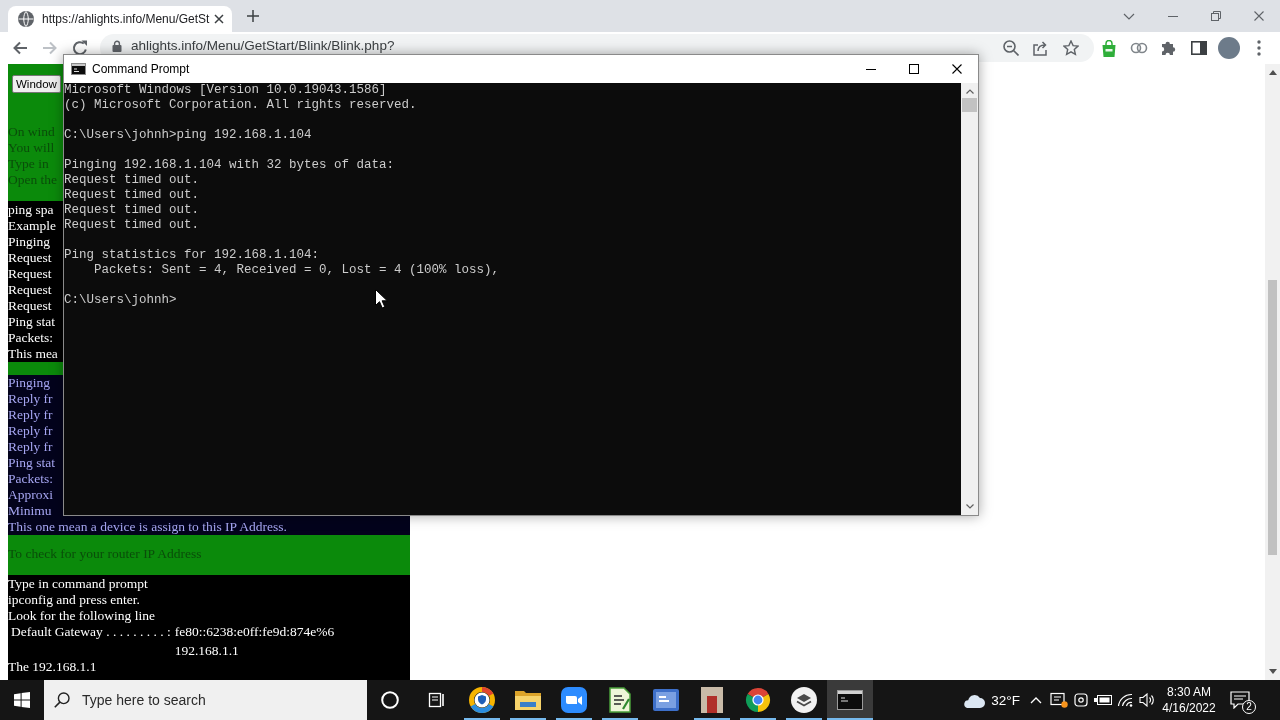  Describe the element at coordinates (1109, 48) in the screenshot. I see `shopping-bag-icon` at that location.